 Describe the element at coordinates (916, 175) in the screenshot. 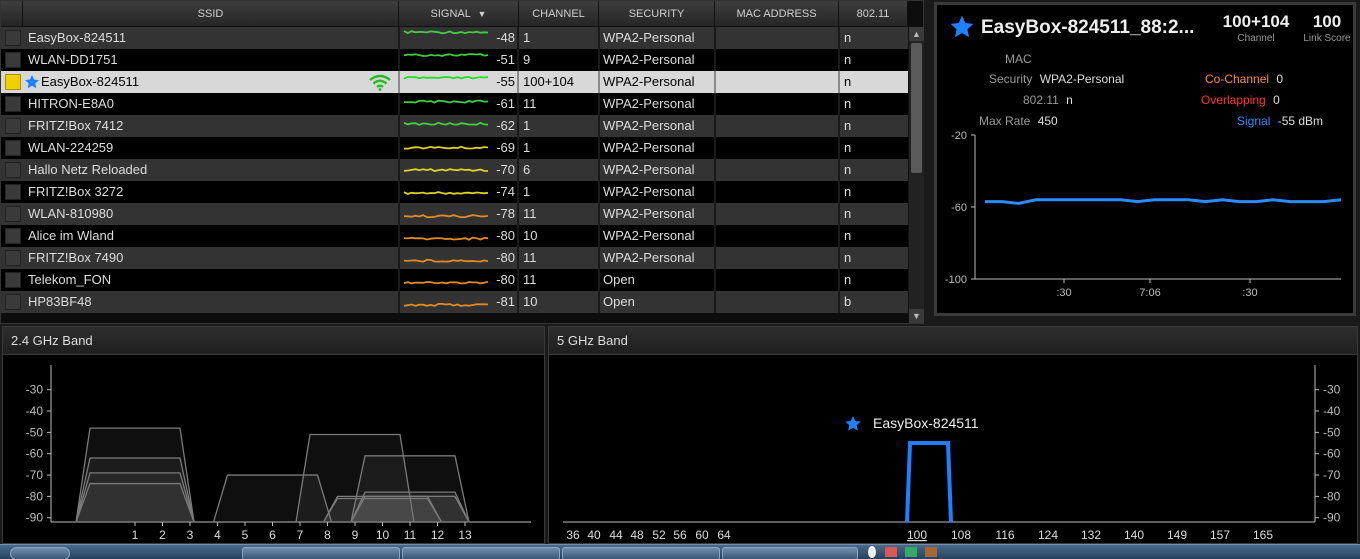

I see `network-list-scrollbar: ▲ ▼` at that location.